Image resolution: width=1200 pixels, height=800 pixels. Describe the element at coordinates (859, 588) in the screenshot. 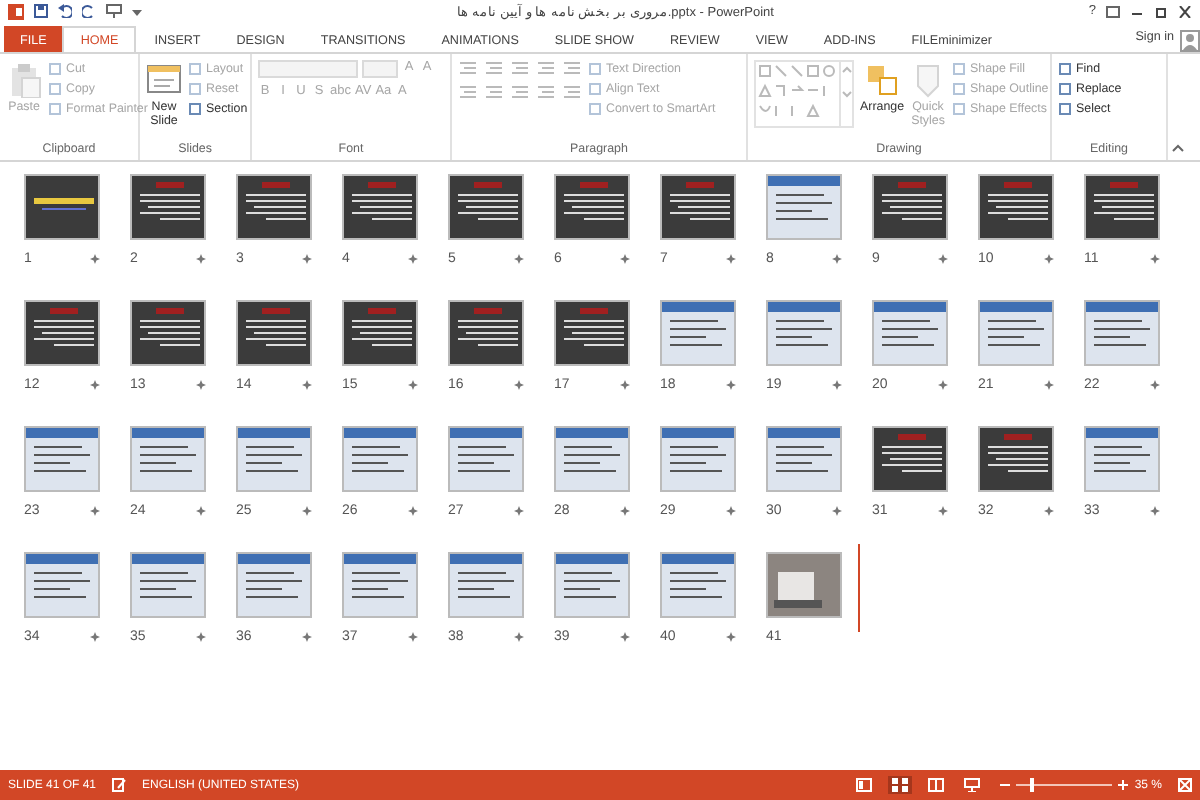

I see `insertion-line` at that location.